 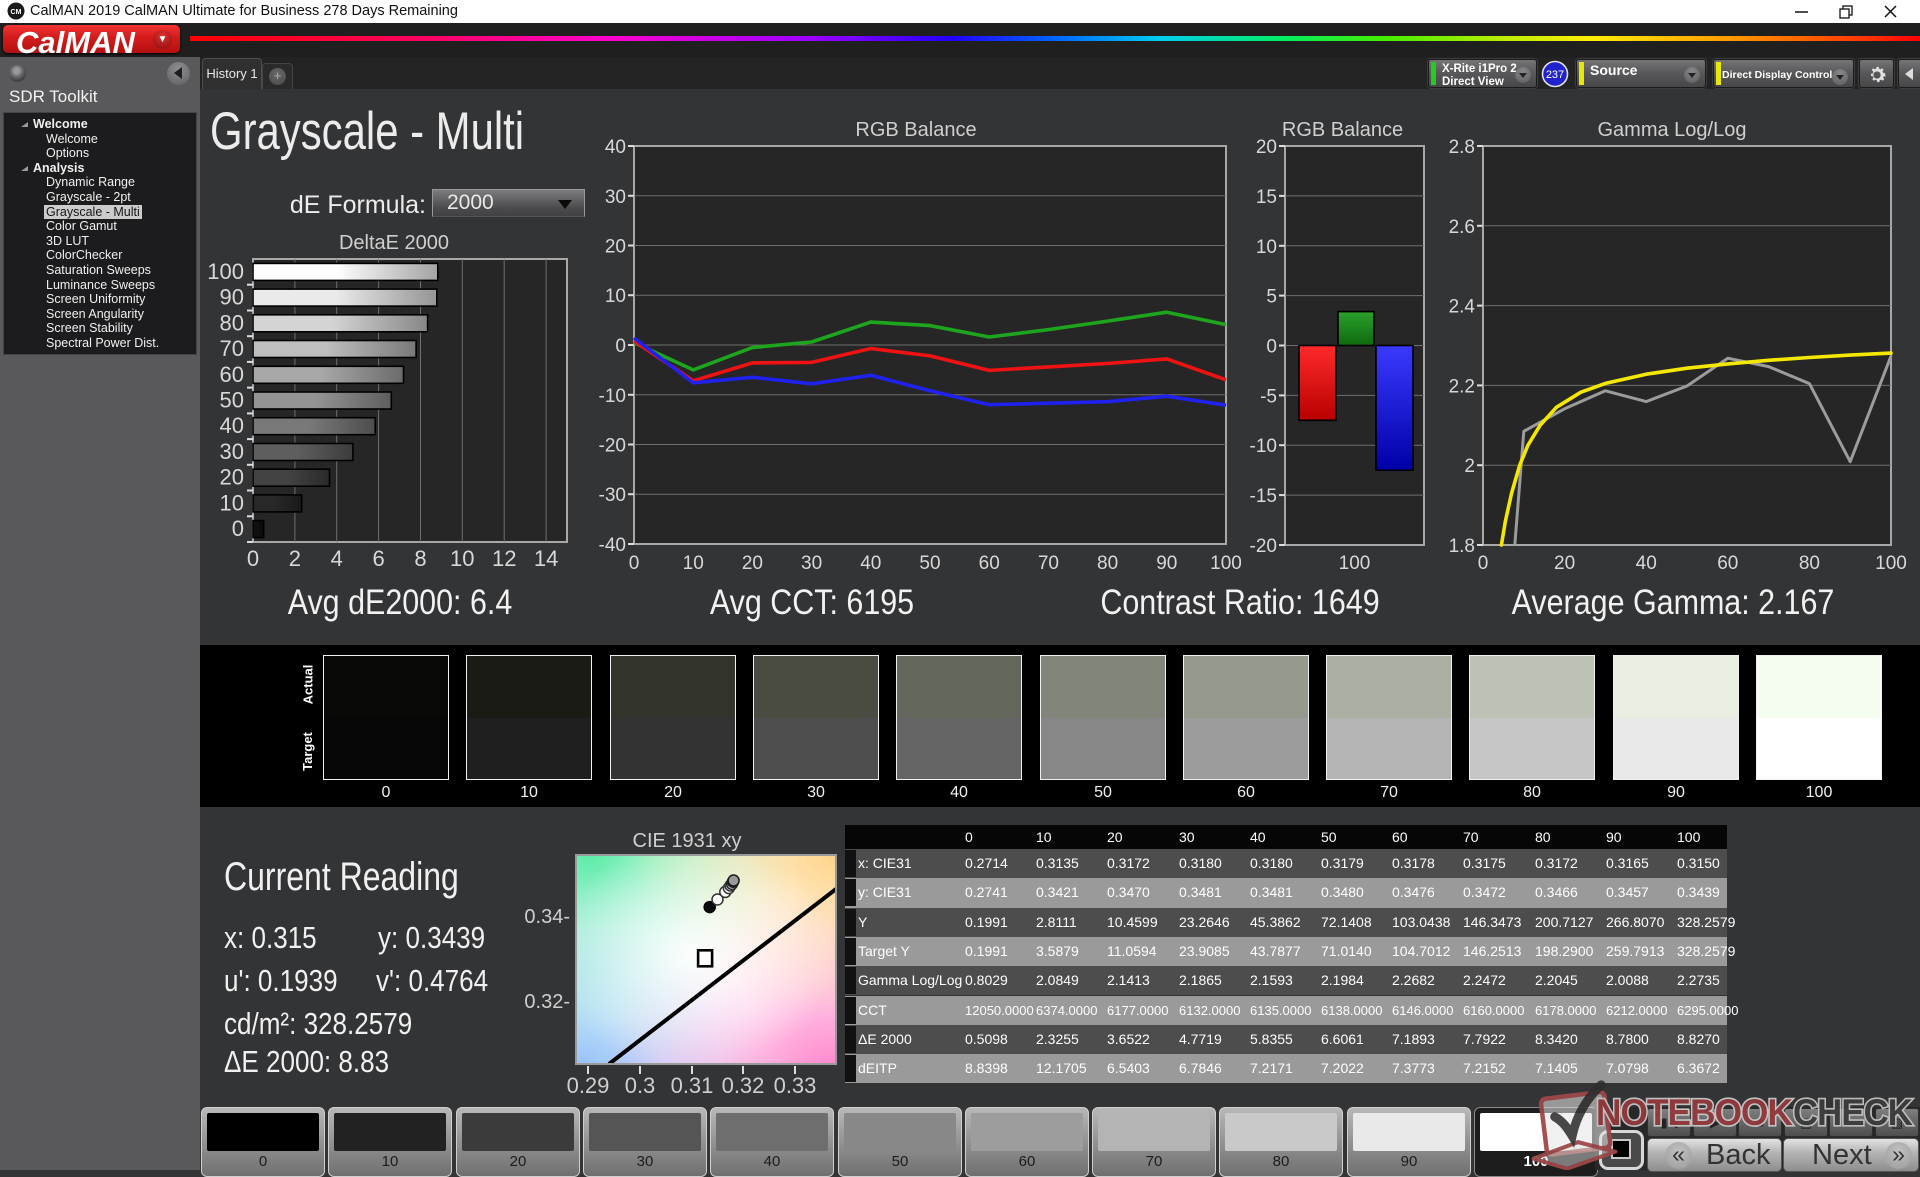 What do you see at coordinates (337, 558) in the screenshot?
I see `svg-text: 4` at bounding box center [337, 558].